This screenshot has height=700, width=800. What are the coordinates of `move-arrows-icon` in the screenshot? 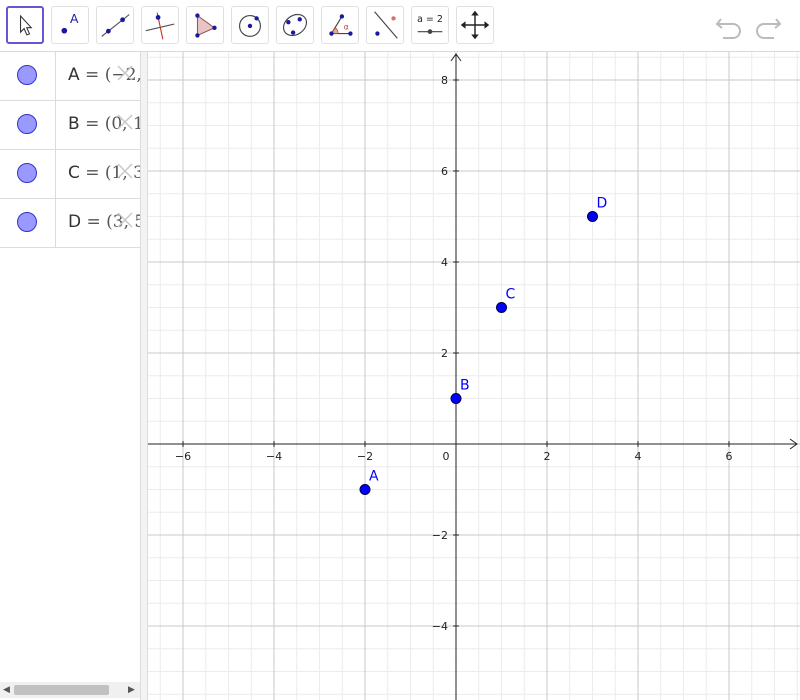 It's located at (475, 25).